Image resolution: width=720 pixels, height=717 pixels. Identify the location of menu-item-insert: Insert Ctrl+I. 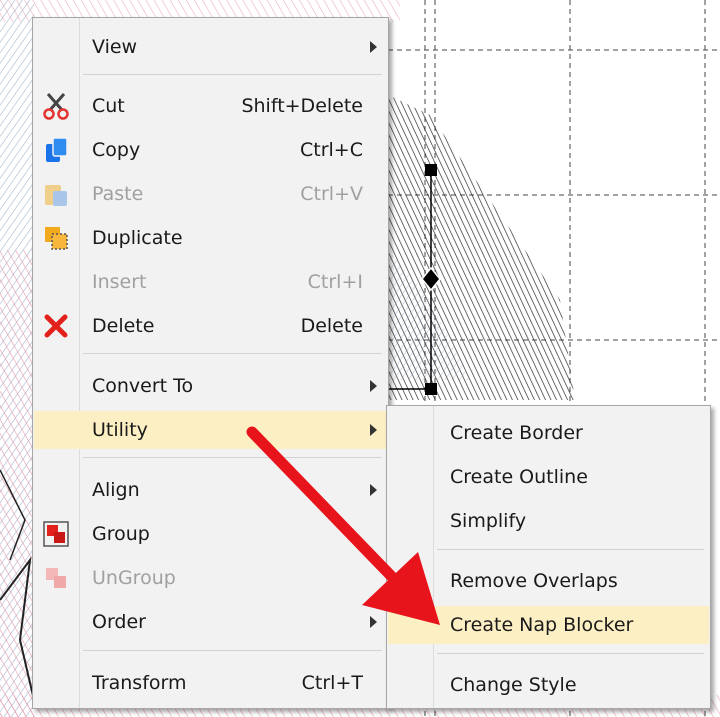
(210, 282).